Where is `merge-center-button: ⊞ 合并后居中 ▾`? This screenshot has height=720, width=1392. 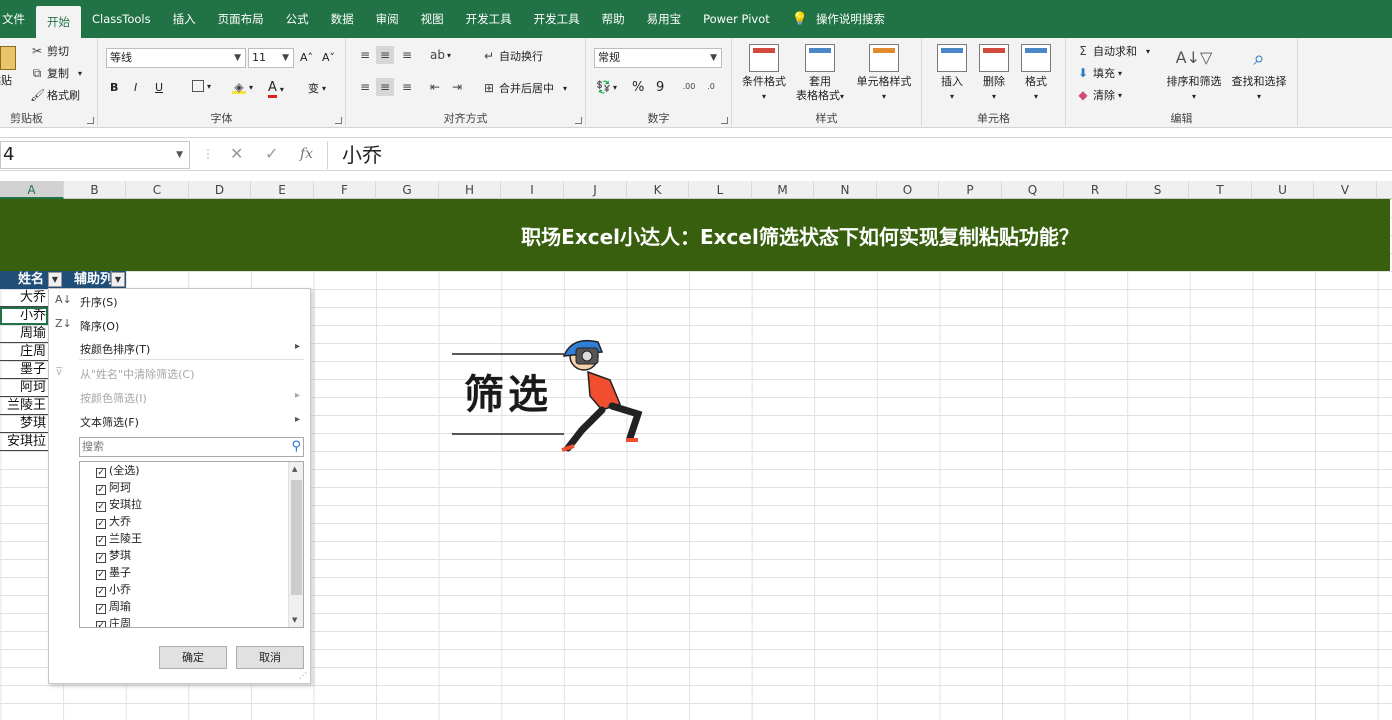 merge-center-button: ⊞ 合并后居中 ▾ is located at coordinates (524, 88).